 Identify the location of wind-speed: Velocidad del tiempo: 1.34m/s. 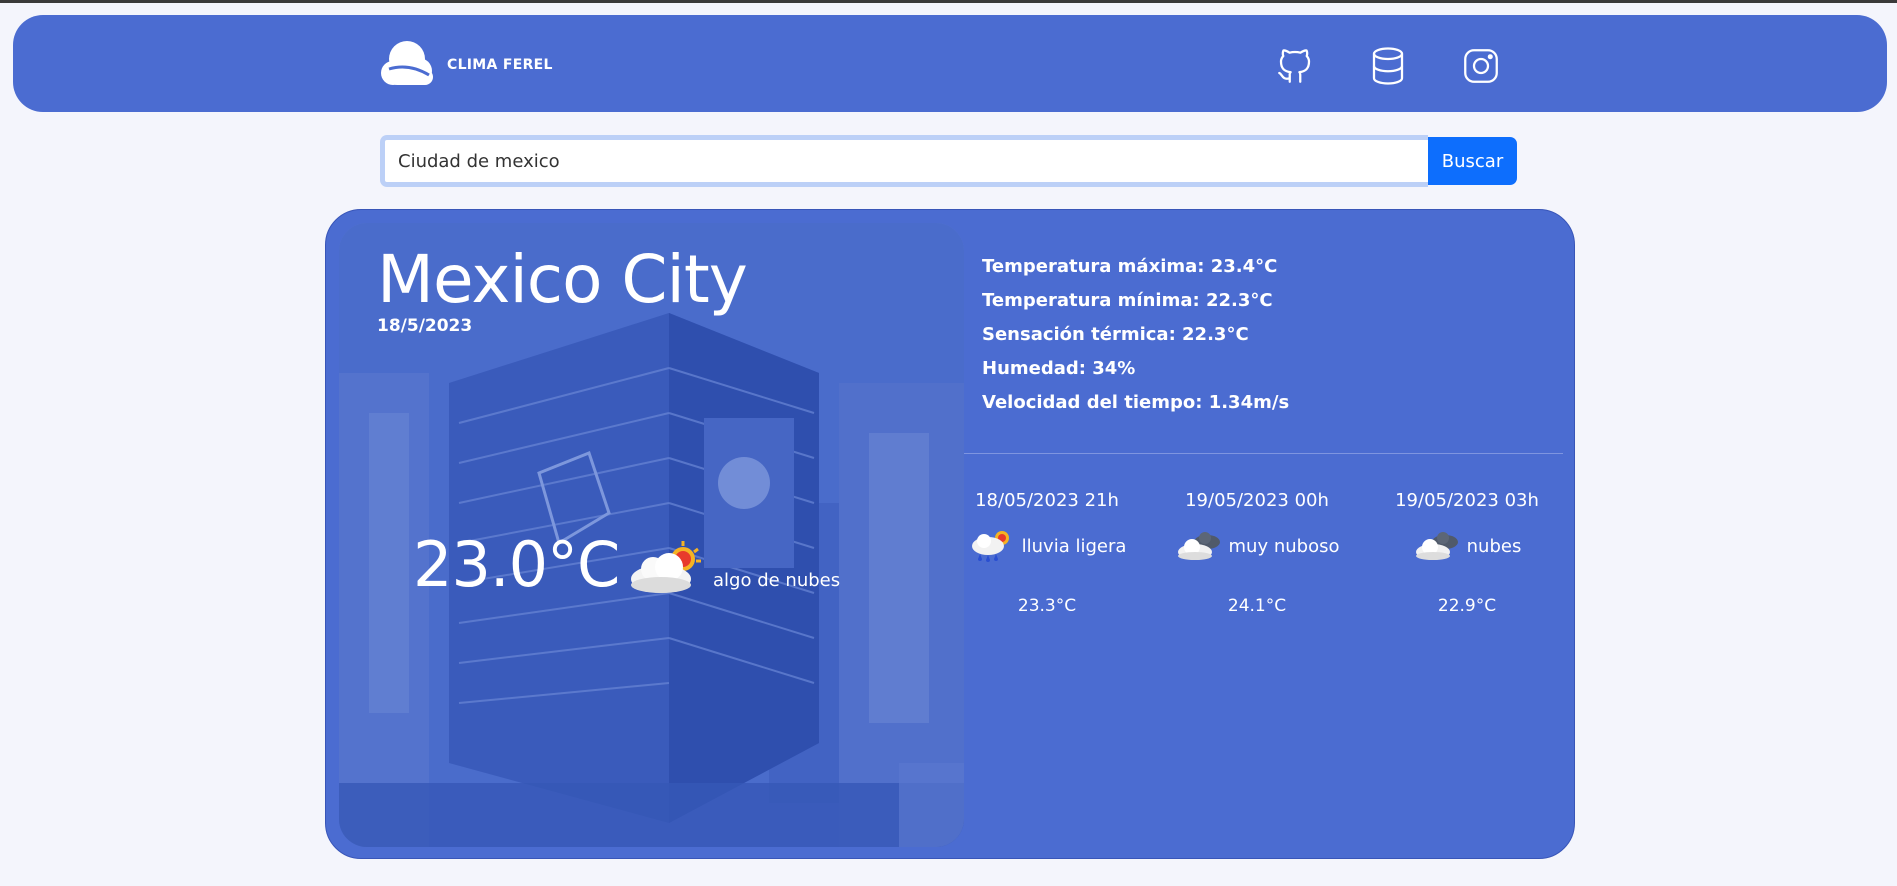
(1136, 402).